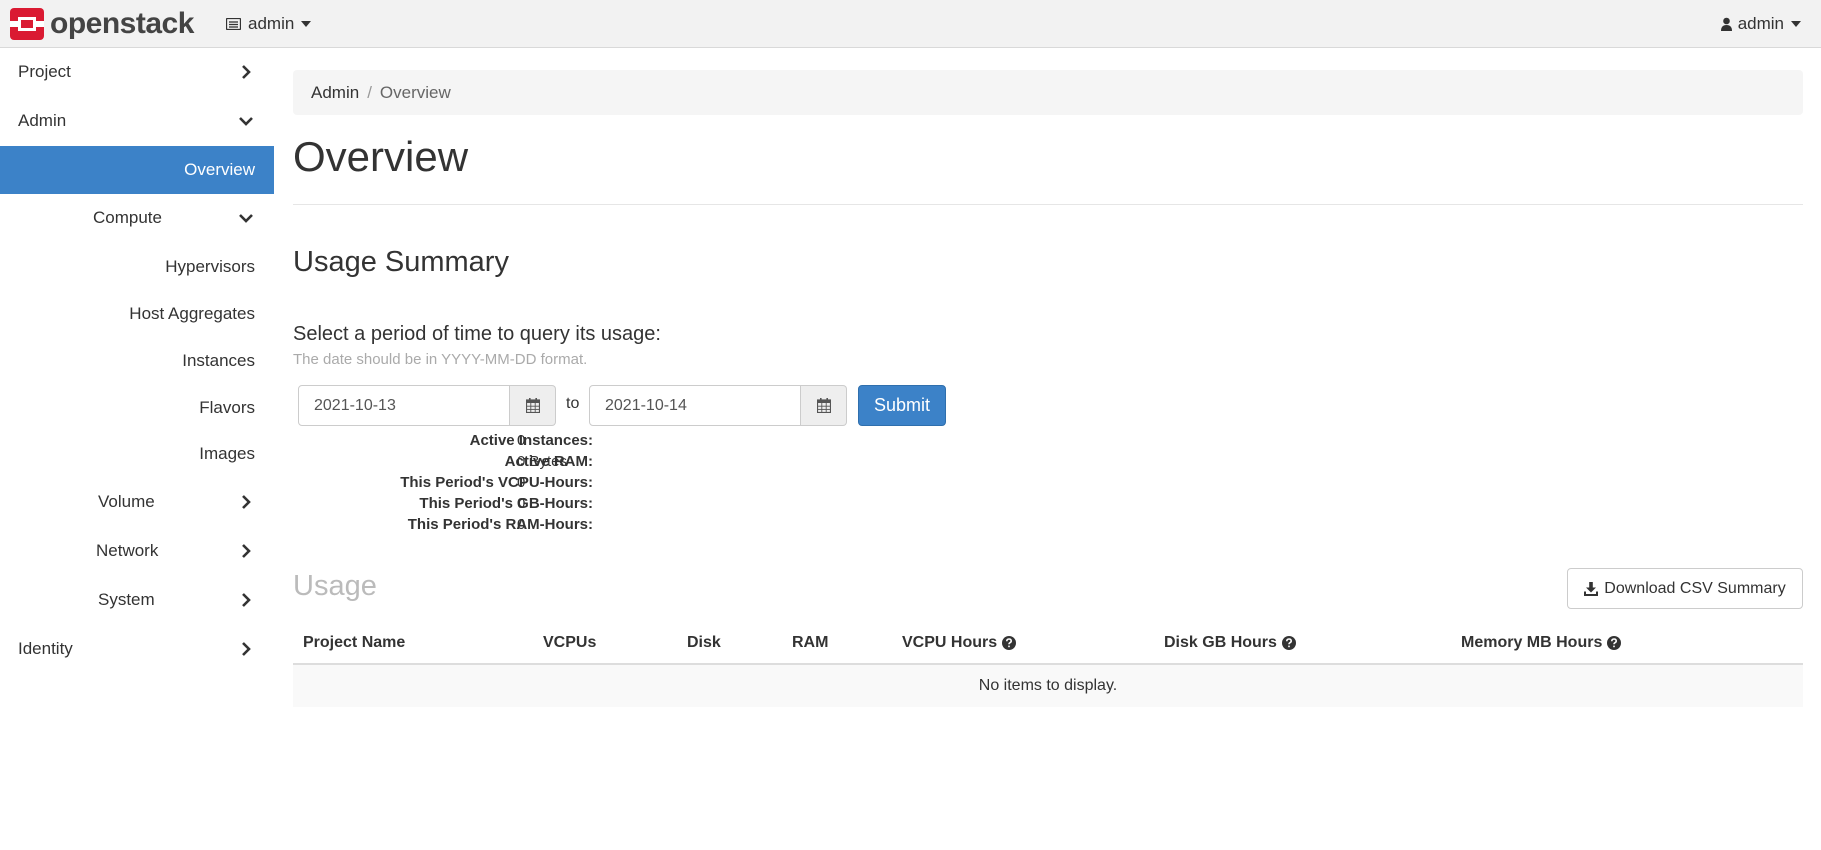 This screenshot has height=850, width=1821. Describe the element at coordinates (42, 120) in the screenshot. I see `sidebar-item-label: Admin` at that location.